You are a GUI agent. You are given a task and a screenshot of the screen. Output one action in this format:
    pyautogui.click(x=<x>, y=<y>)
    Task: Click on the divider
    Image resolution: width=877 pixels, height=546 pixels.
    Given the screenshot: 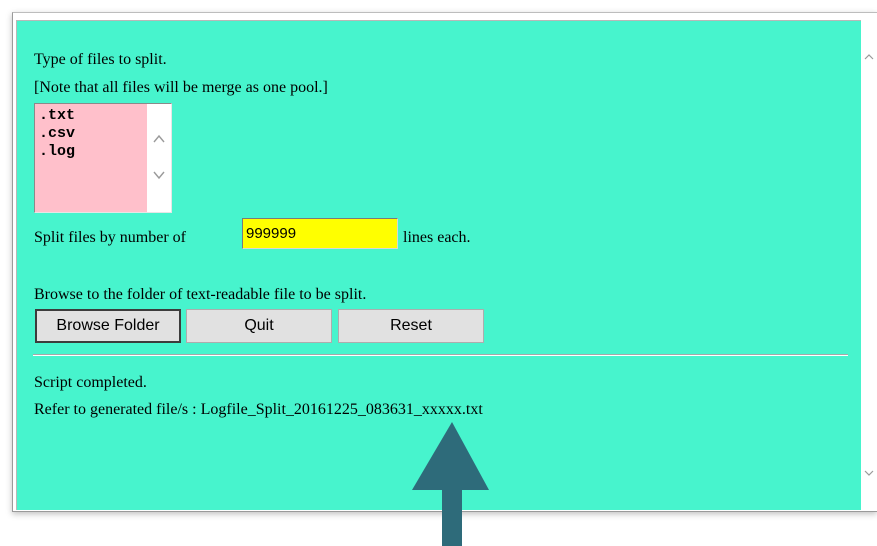 What is the action you would take?
    pyautogui.click(x=440, y=355)
    